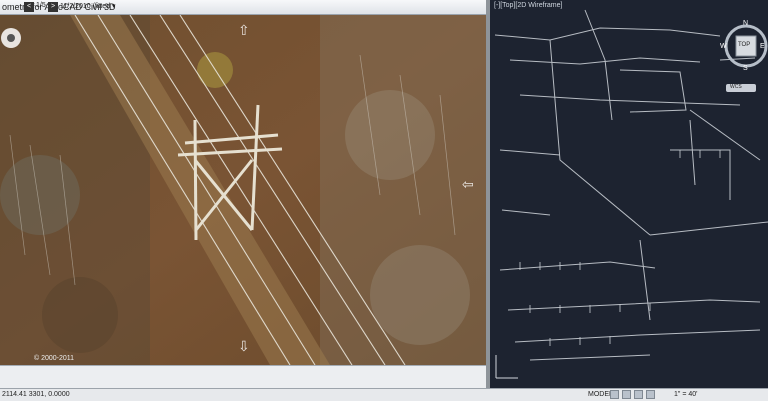  Describe the element at coordinates (745, 68) in the screenshot. I see `compass-south: S` at that location.